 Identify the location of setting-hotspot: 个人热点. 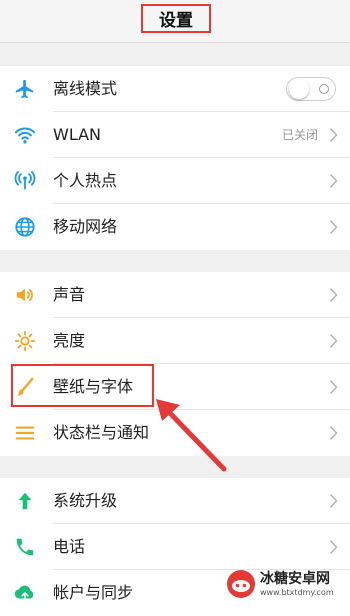
(175, 181).